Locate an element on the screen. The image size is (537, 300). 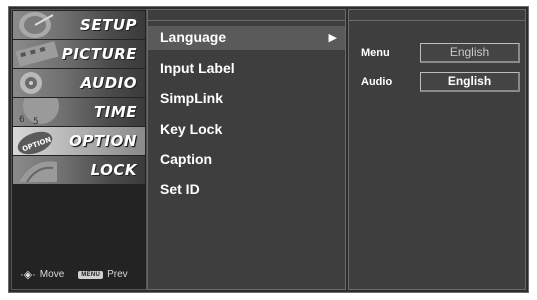
menu-key-icon: MENU is located at coordinates (91, 274).